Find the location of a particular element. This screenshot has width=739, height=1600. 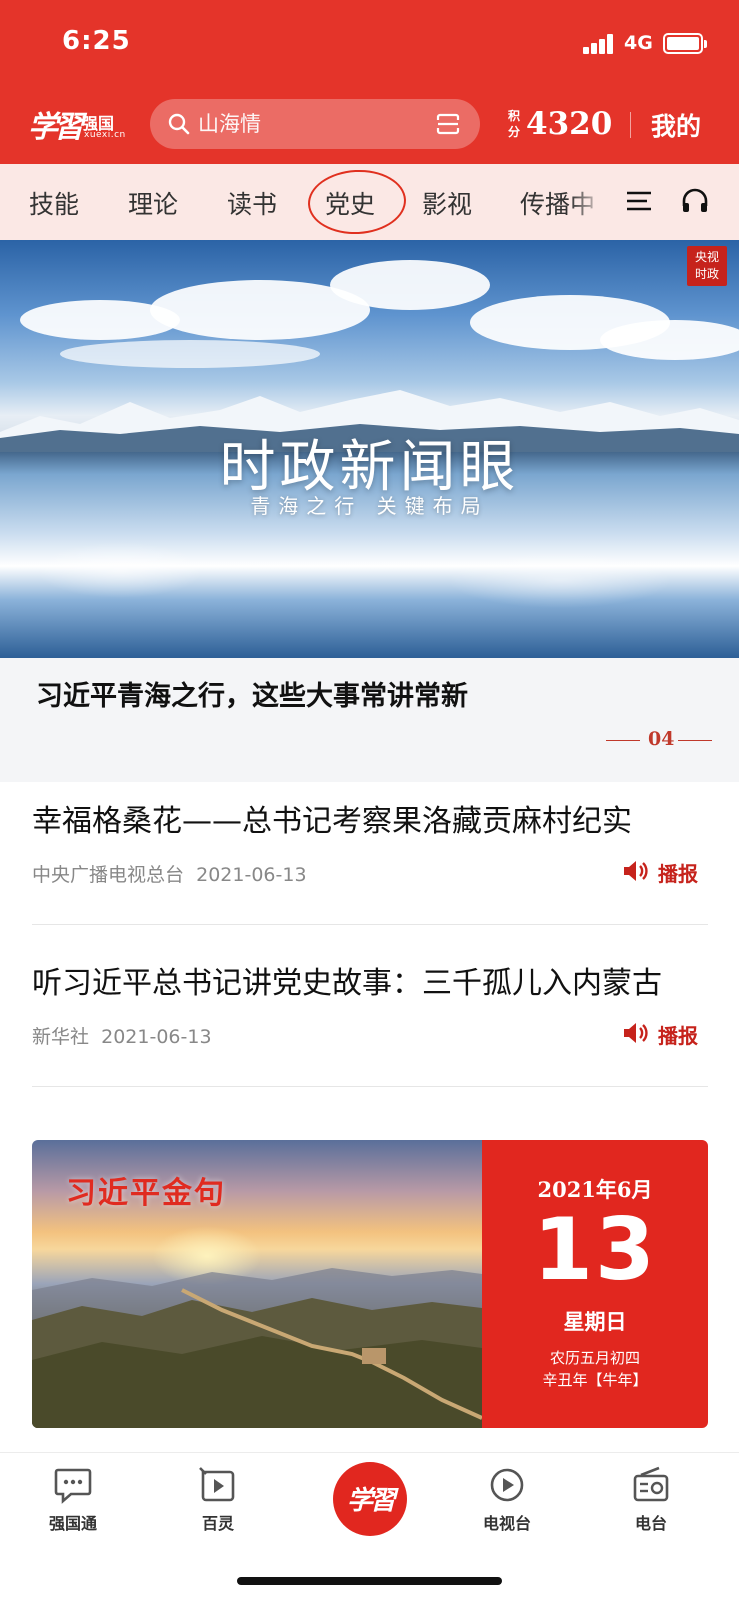

news-title: 幸福格桑花——总书记考察果洛藏贡麻村纪实 is located at coordinates (332, 818).